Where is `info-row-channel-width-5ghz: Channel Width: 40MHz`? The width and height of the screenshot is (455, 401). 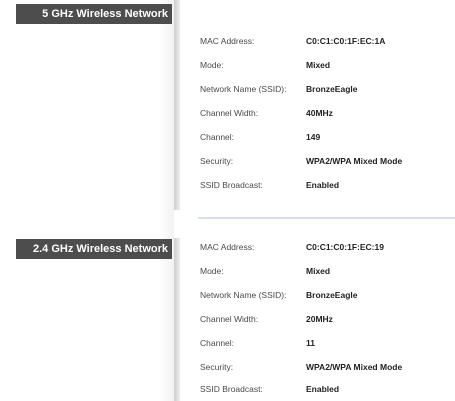 info-row-channel-width-5ghz: Channel Width: 40MHz is located at coordinates (327, 113).